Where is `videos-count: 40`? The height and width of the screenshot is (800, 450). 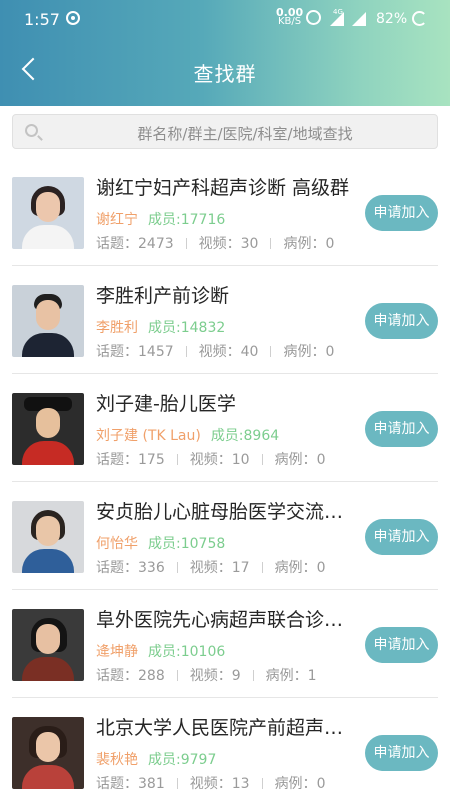 videos-count: 40 is located at coordinates (249, 352).